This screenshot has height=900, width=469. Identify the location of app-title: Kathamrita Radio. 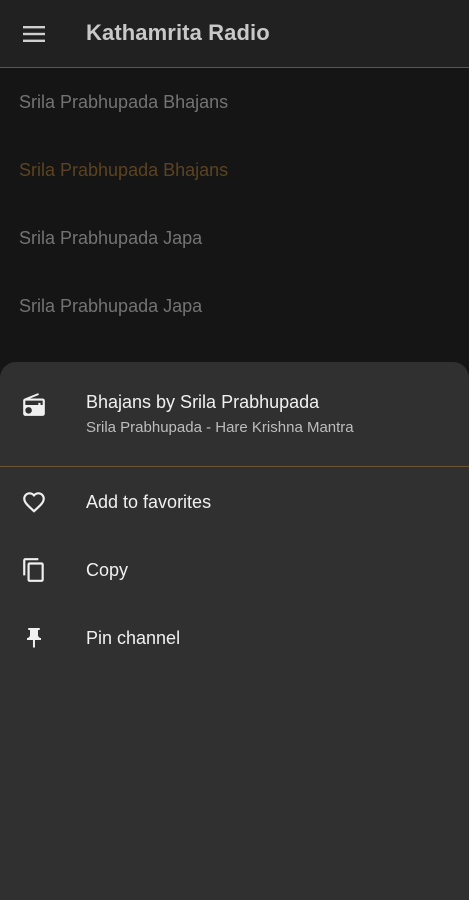
(178, 32).